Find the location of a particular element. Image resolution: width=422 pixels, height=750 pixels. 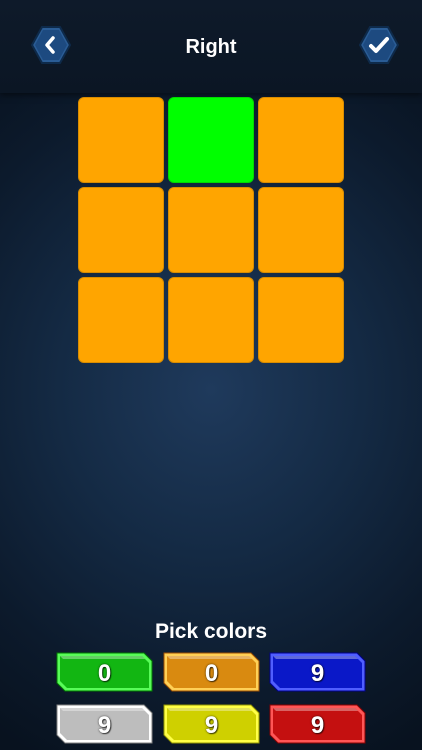

color-count-orange: 0 is located at coordinates (211, 673).